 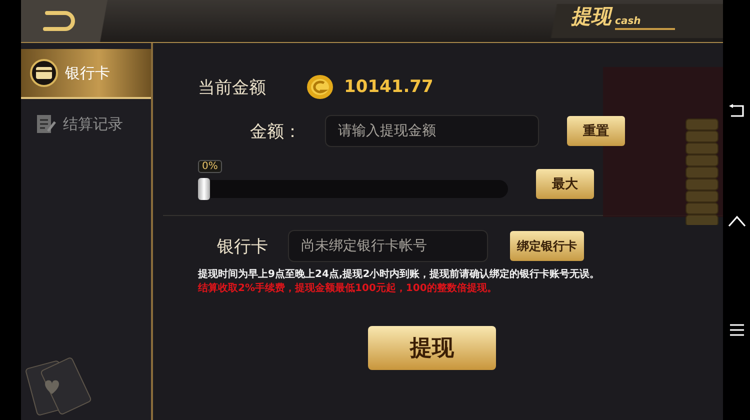 What do you see at coordinates (736, 330) in the screenshot?
I see `menu-icon` at bounding box center [736, 330].